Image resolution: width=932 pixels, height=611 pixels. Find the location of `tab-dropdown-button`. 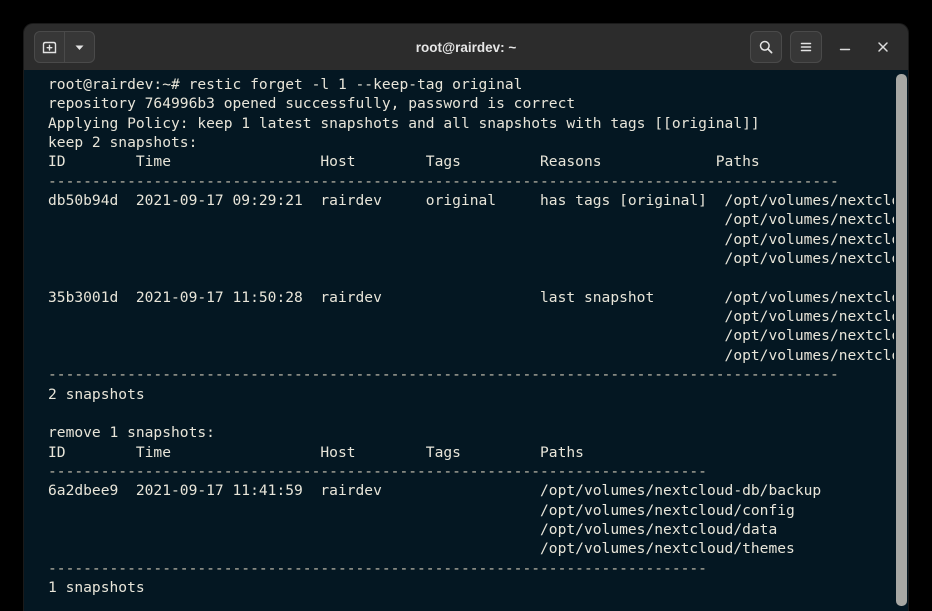

tab-dropdown-button is located at coordinates (79, 47).